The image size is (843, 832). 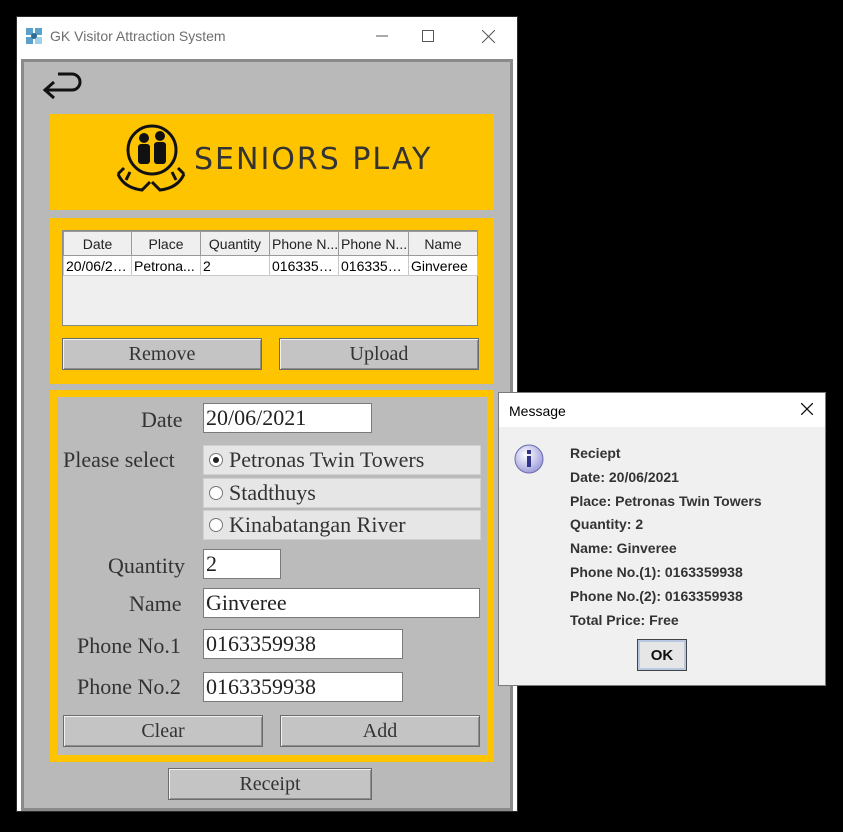 What do you see at coordinates (129, 645) in the screenshot?
I see `phone1-label: Phone No.1` at bounding box center [129, 645].